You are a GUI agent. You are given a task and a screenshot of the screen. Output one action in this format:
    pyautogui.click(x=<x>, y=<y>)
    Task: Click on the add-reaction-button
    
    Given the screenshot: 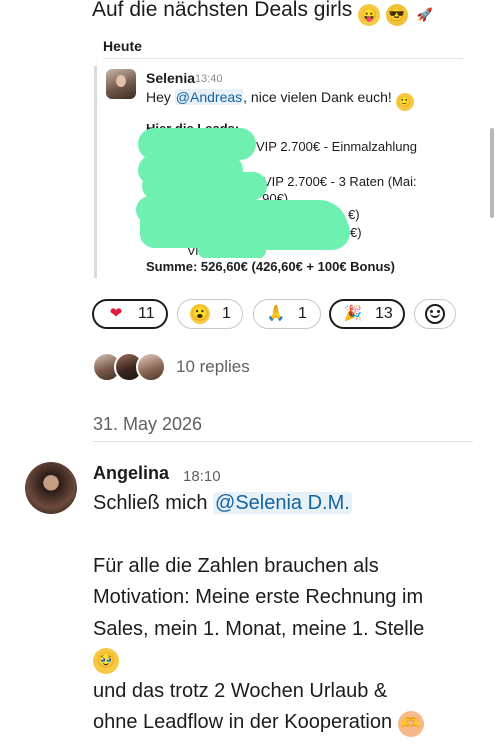 What is the action you would take?
    pyautogui.click(x=435, y=314)
    